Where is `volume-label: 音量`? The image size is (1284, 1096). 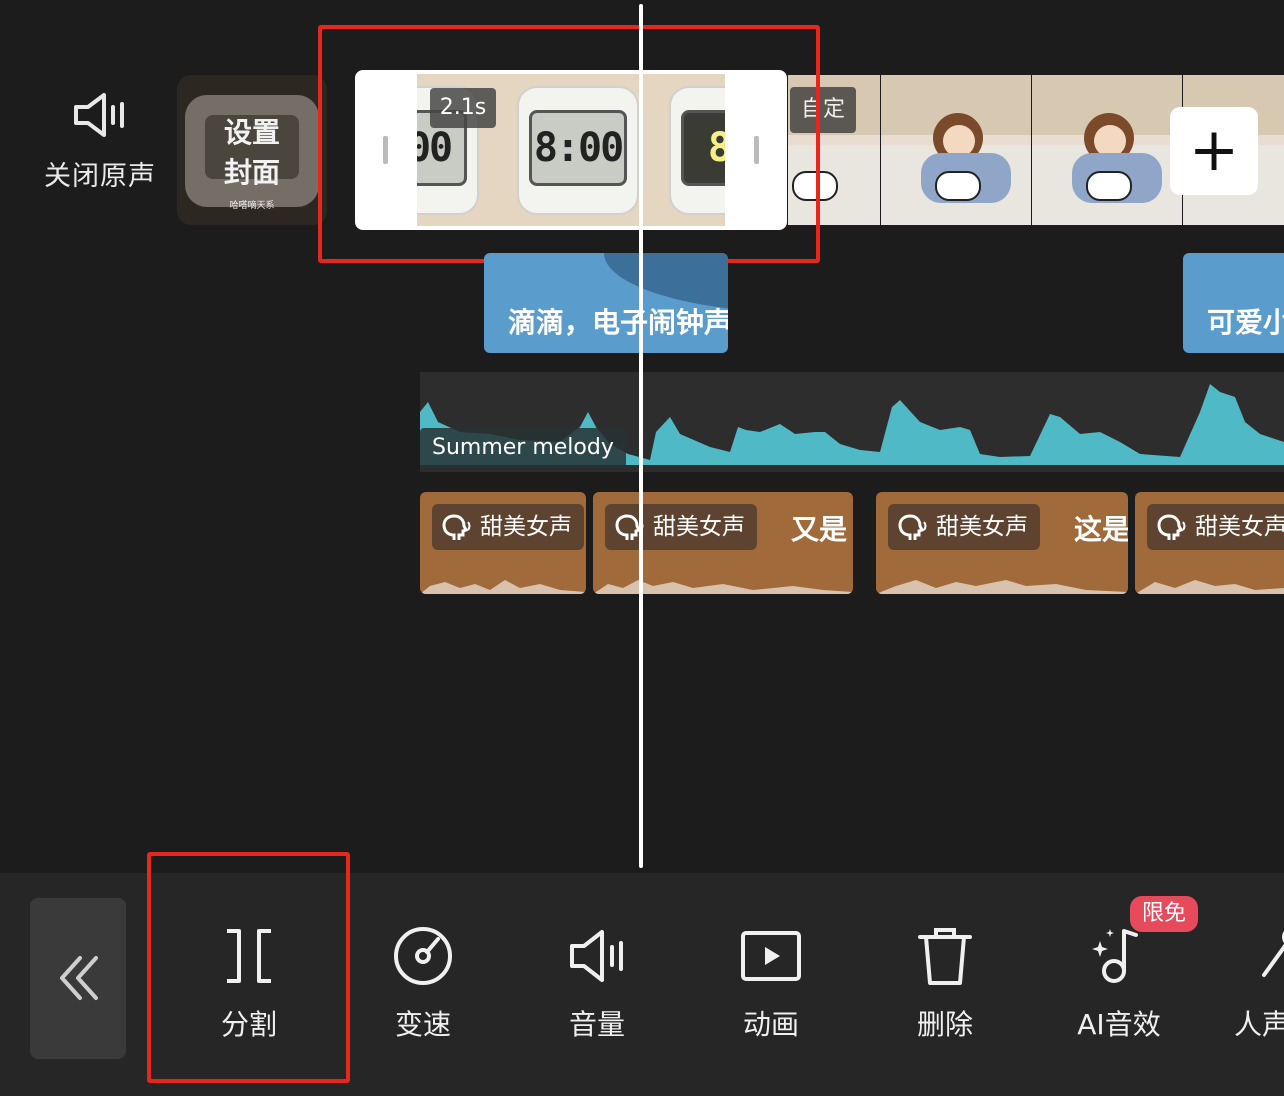 volume-label: 音量 is located at coordinates (596, 1024).